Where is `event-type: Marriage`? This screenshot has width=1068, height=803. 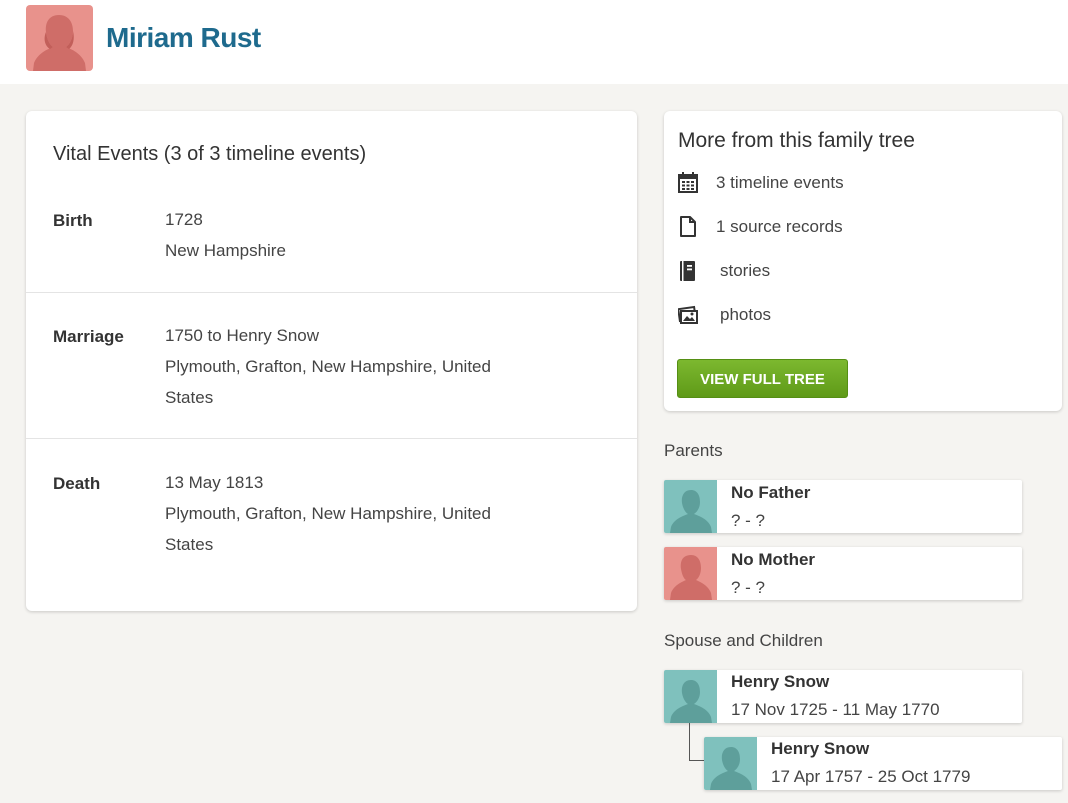
event-type: Marriage is located at coordinates (88, 336).